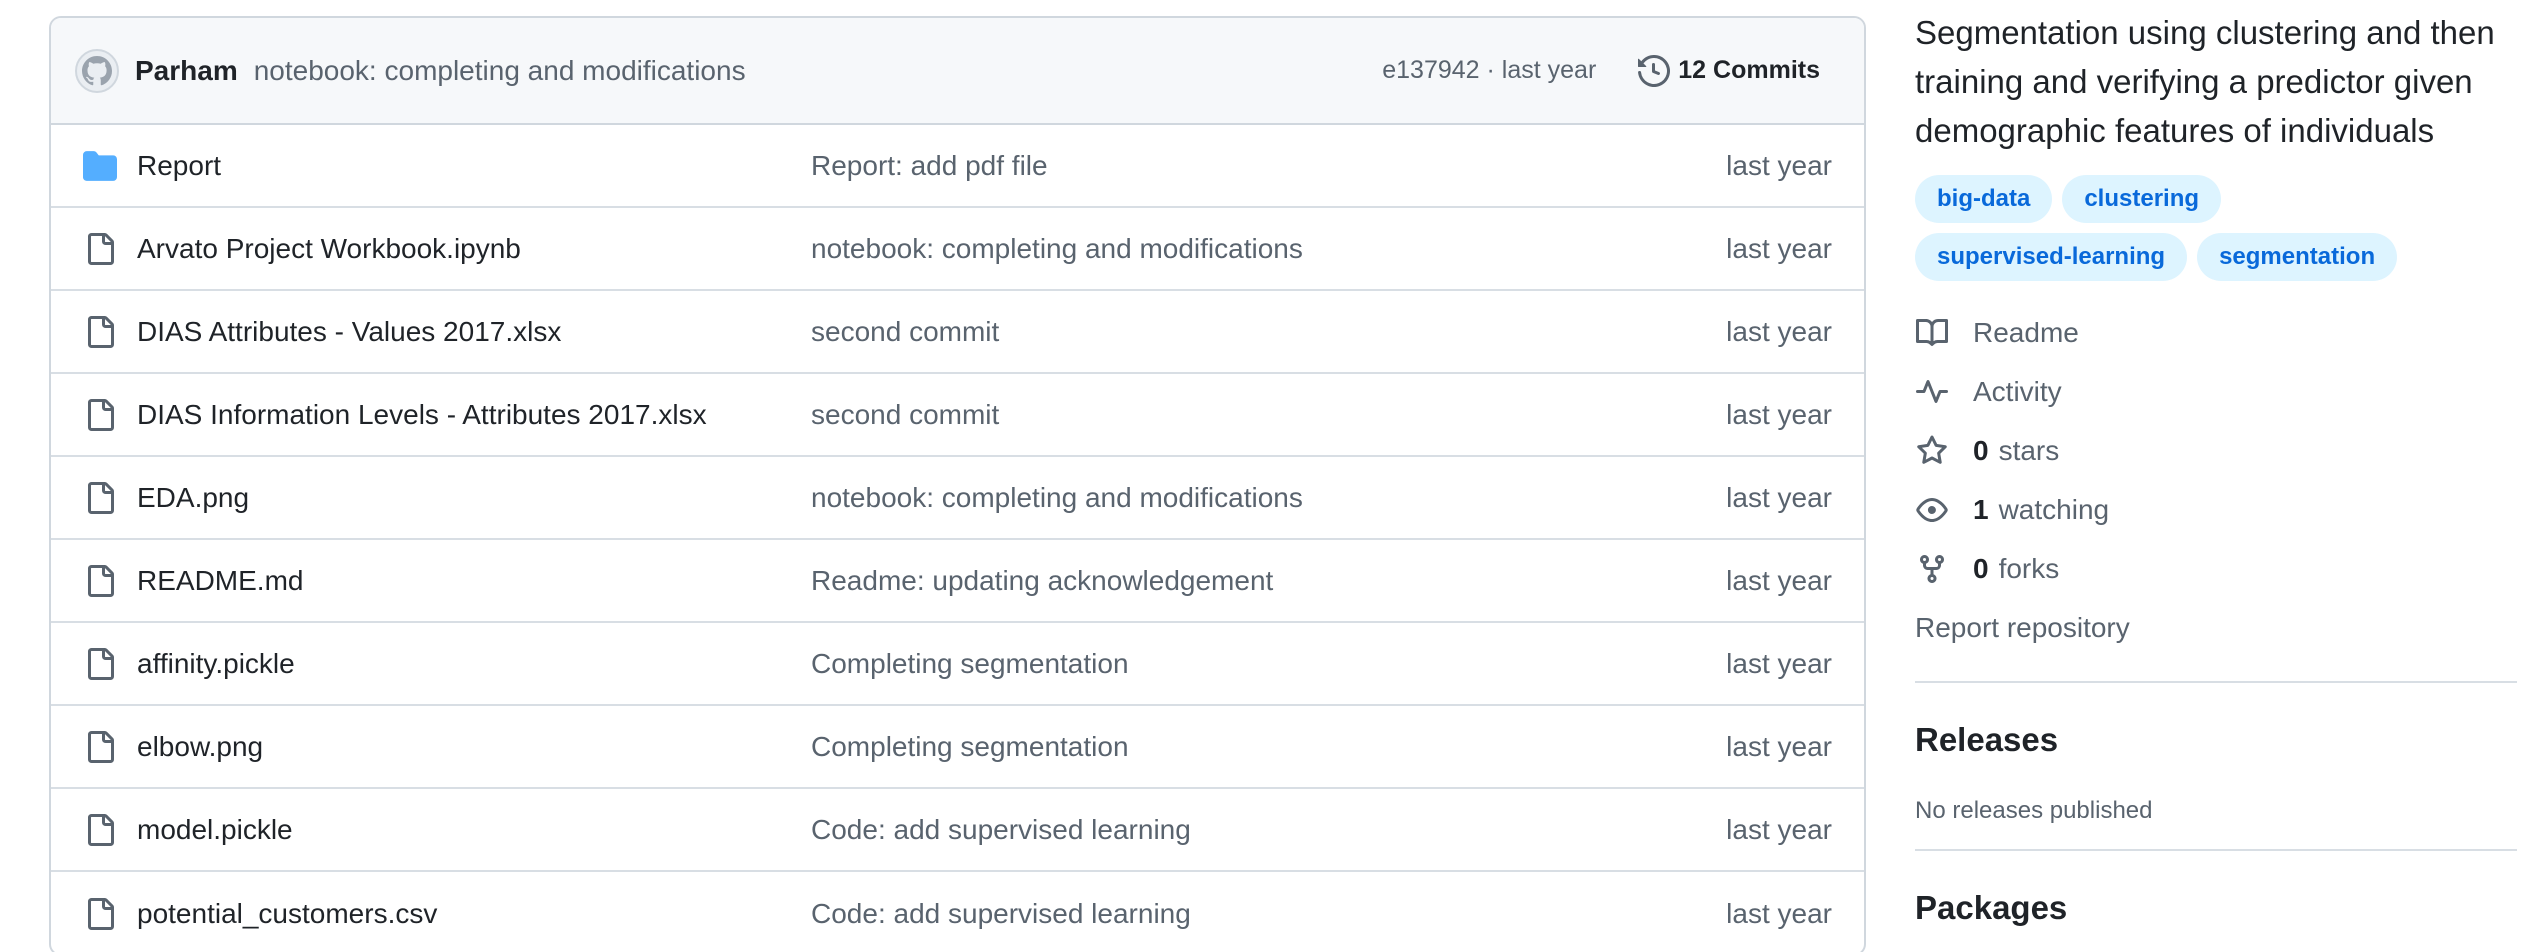 Image resolution: width=2524 pixels, height=952 pixels. What do you see at coordinates (1981, 568) in the screenshot?
I see `forks-count: 0` at bounding box center [1981, 568].